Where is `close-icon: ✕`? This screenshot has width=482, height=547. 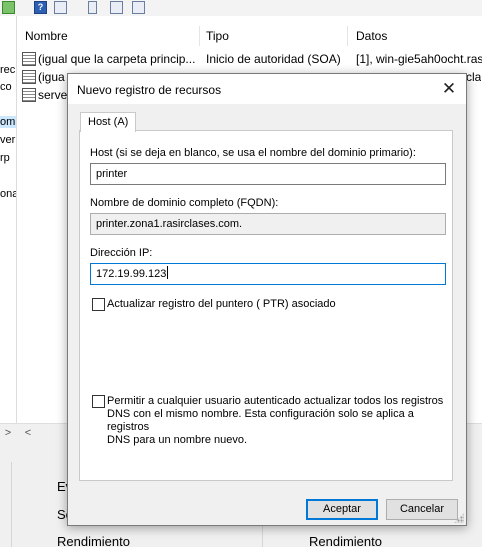
close-icon: ✕ is located at coordinates (449, 89).